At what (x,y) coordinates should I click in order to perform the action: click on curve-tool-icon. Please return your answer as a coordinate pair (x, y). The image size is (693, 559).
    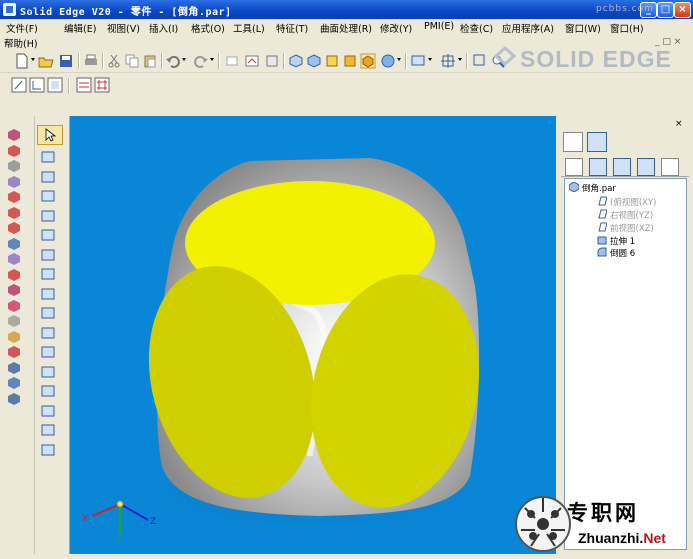
    Looking at the image, I should click on (48, 391).